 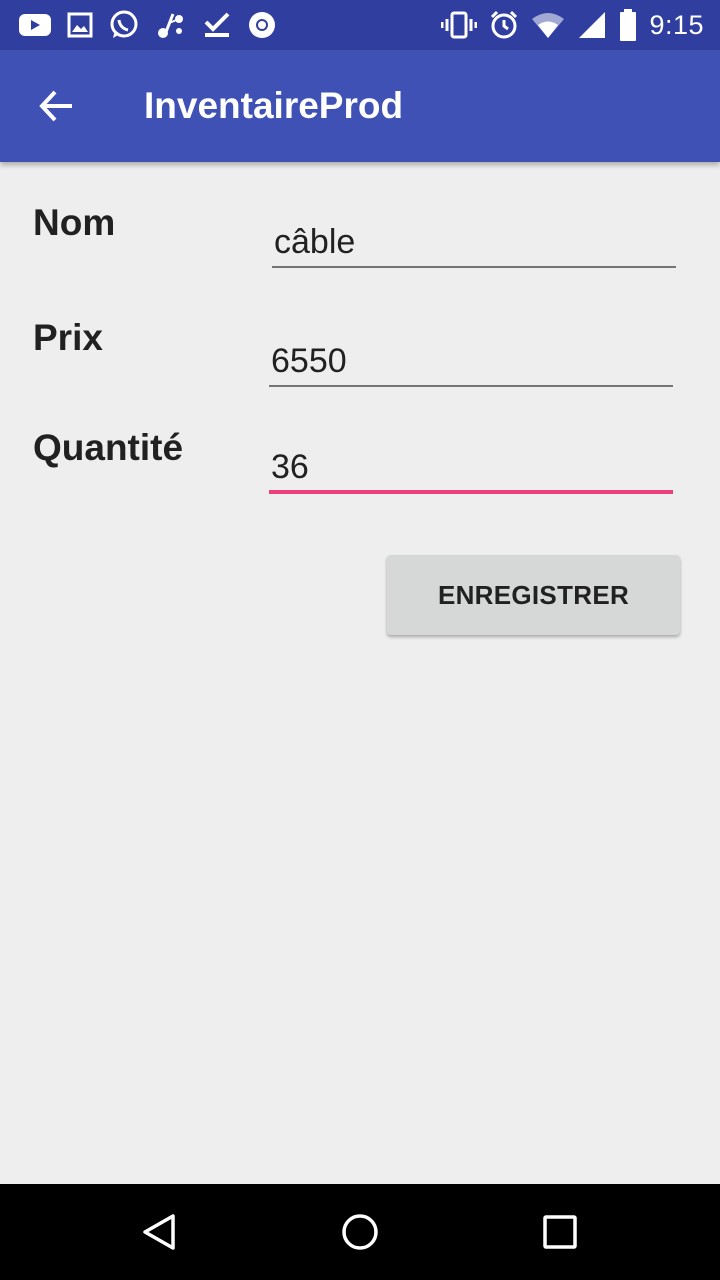 I want to click on arrow-back-icon, so click(x=56, y=106).